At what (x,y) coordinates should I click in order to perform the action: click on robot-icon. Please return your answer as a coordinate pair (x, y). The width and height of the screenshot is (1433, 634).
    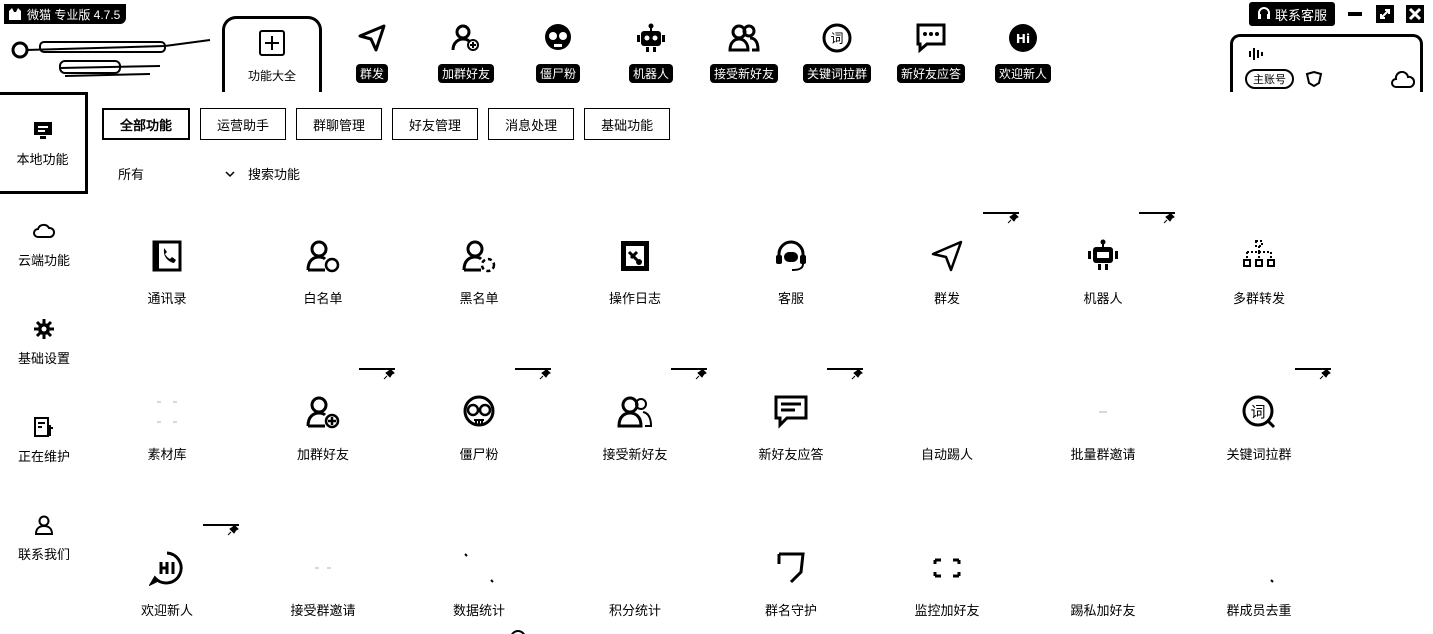
    Looking at the image, I should click on (651, 37).